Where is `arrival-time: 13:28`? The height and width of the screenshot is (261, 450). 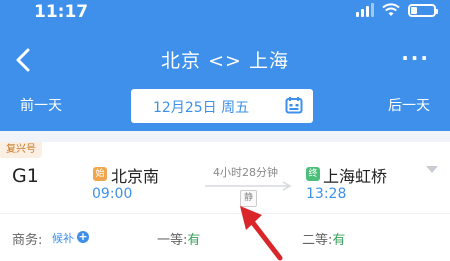
arrival-time: 13:28 is located at coordinates (326, 194).